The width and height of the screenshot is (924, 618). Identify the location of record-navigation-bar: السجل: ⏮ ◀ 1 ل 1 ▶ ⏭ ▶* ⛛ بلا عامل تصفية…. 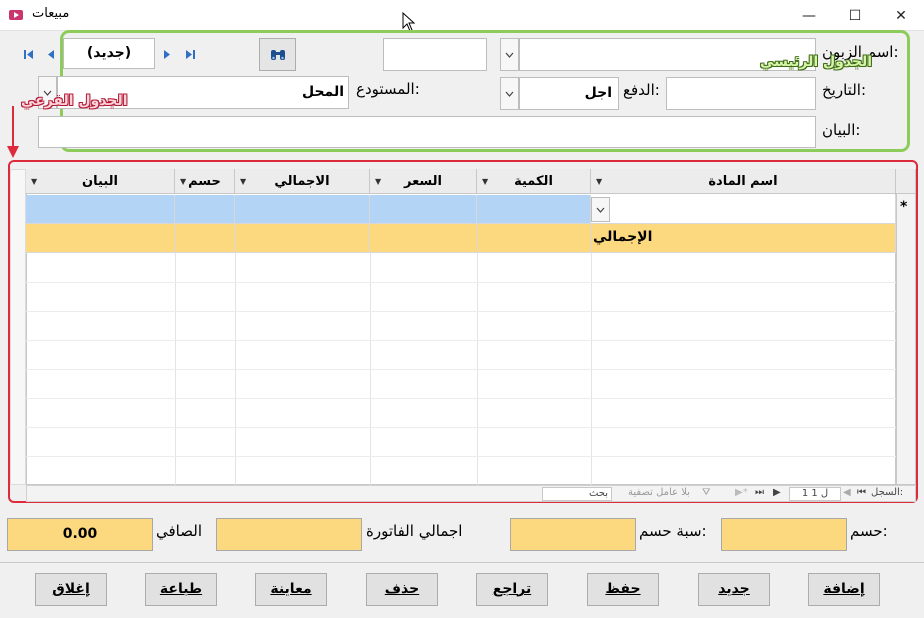
(471, 493).